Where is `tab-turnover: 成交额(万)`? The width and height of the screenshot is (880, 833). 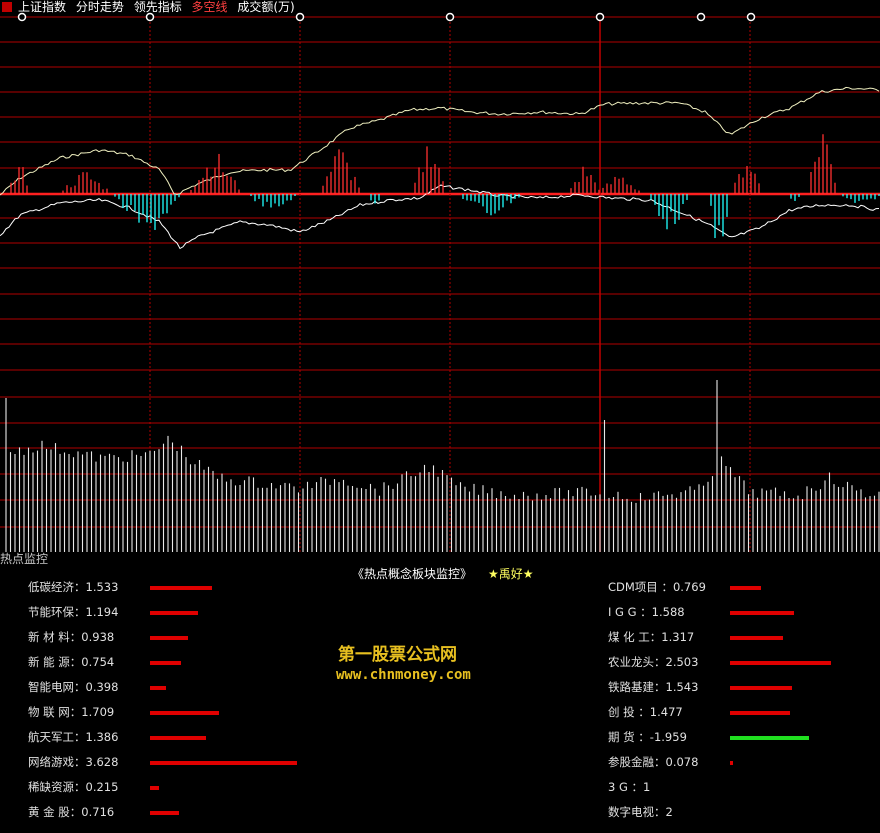 tab-turnover: 成交额(万) is located at coordinates (265, 7).